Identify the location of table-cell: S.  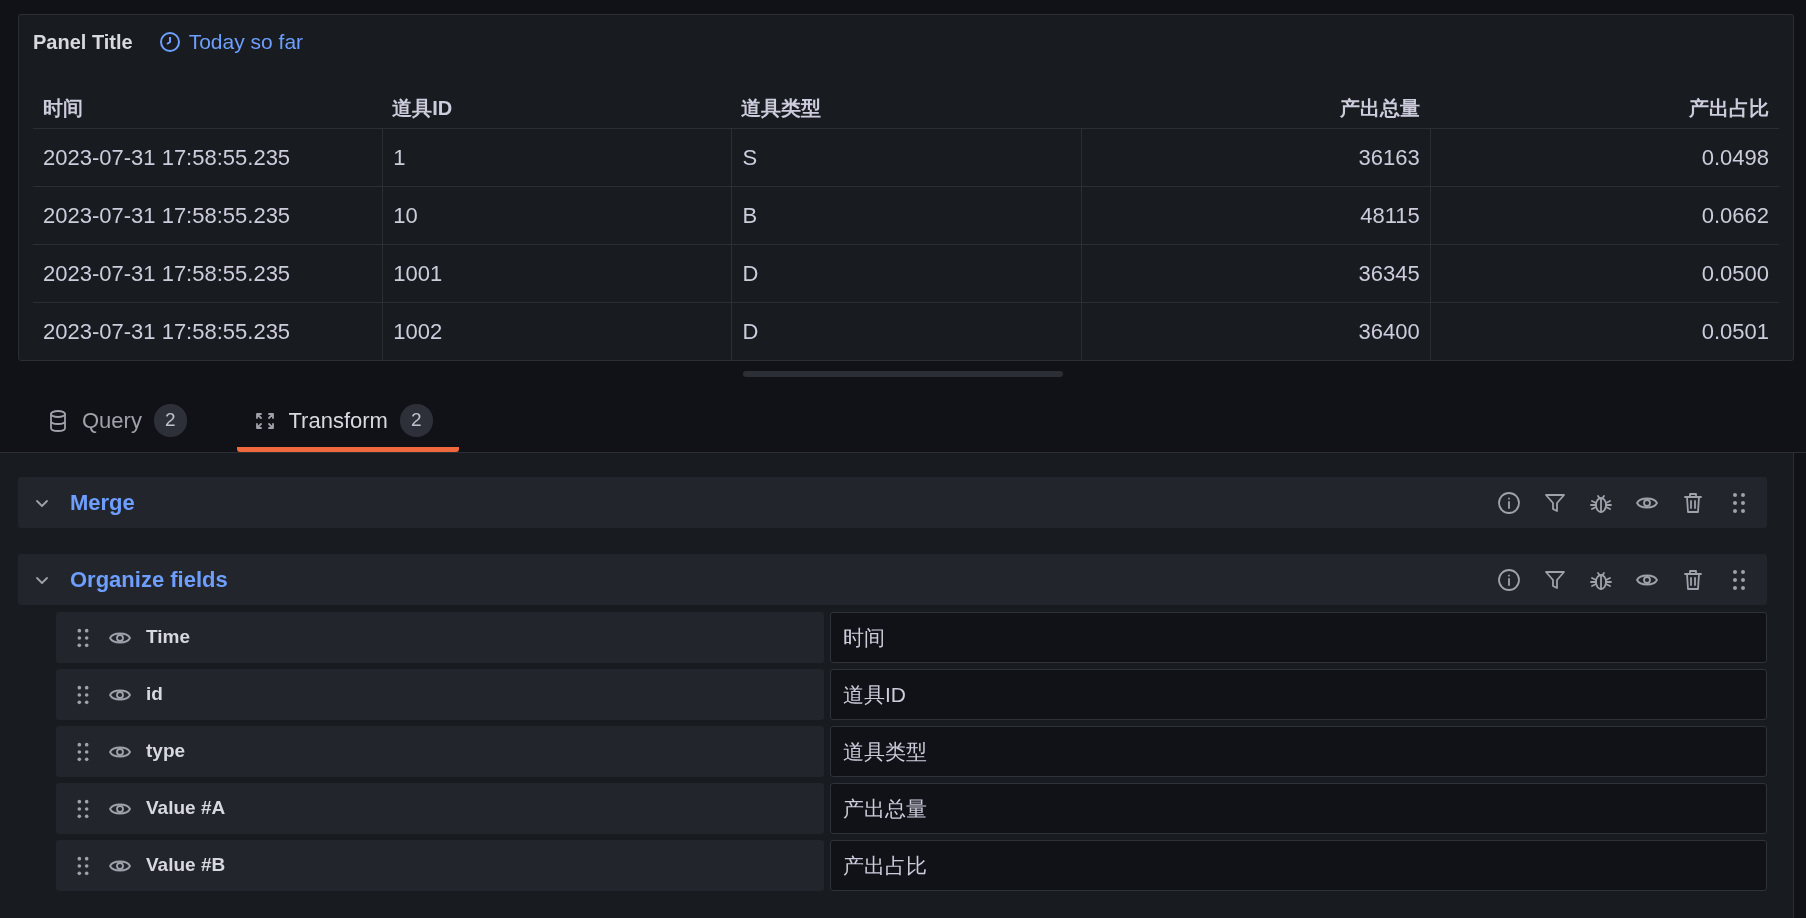
(906, 158).